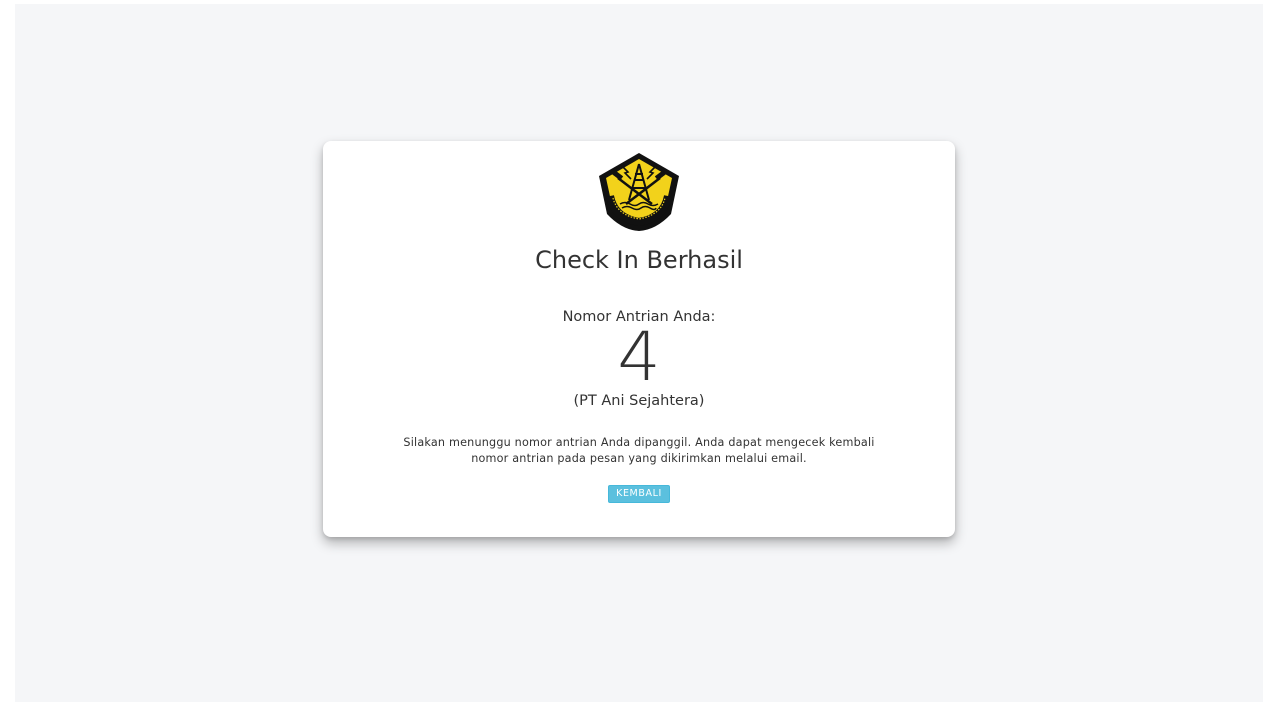 The width and height of the screenshot is (1271, 702). I want to click on queue-number: 4, so click(639, 357).